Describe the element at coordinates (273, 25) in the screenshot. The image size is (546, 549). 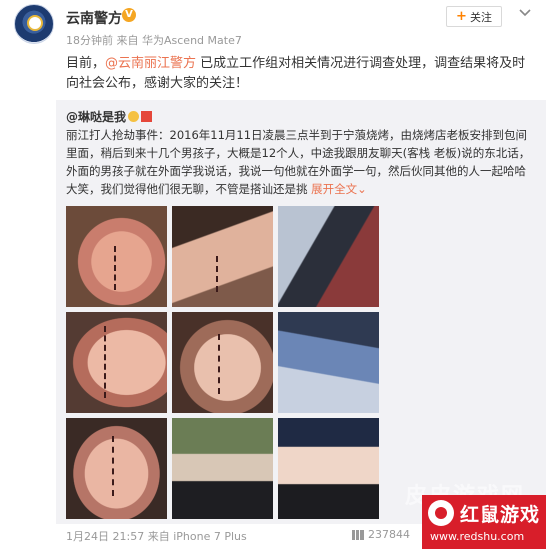
I see `post-header: 云南警方 V 18分钟前 来自 华为Ascend Mate7 + 关注` at that location.